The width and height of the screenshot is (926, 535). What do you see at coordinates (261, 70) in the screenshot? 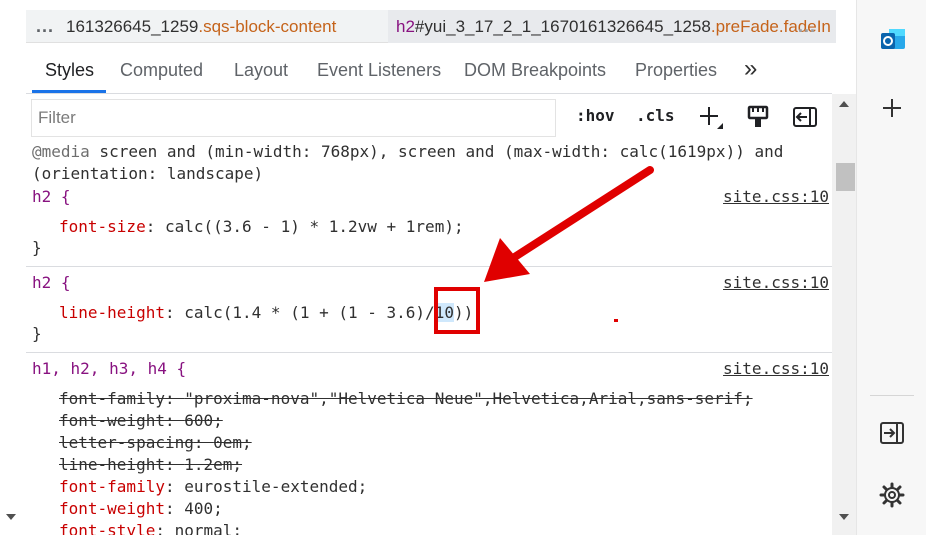
I see `tab-layout: Layout` at bounding box center [261, 70].